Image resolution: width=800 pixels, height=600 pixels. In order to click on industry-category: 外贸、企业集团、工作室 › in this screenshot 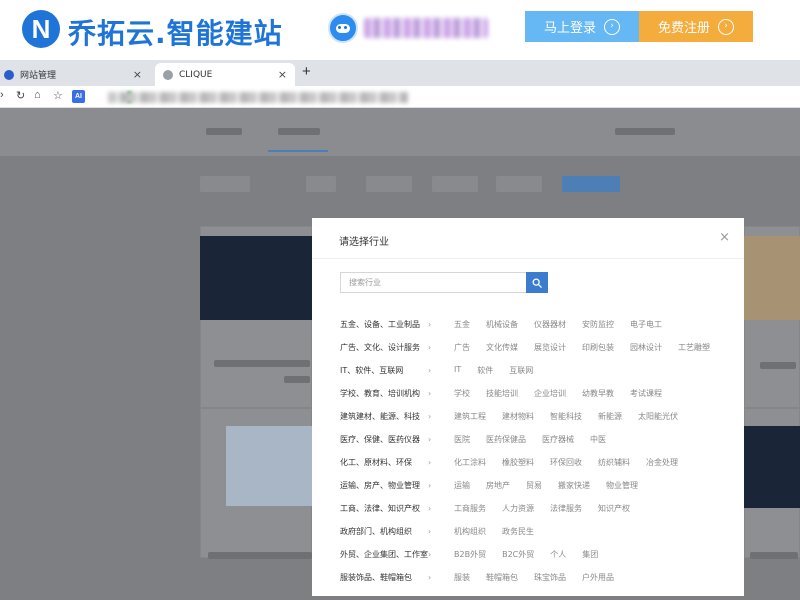, I will do `click(397, 554)`.